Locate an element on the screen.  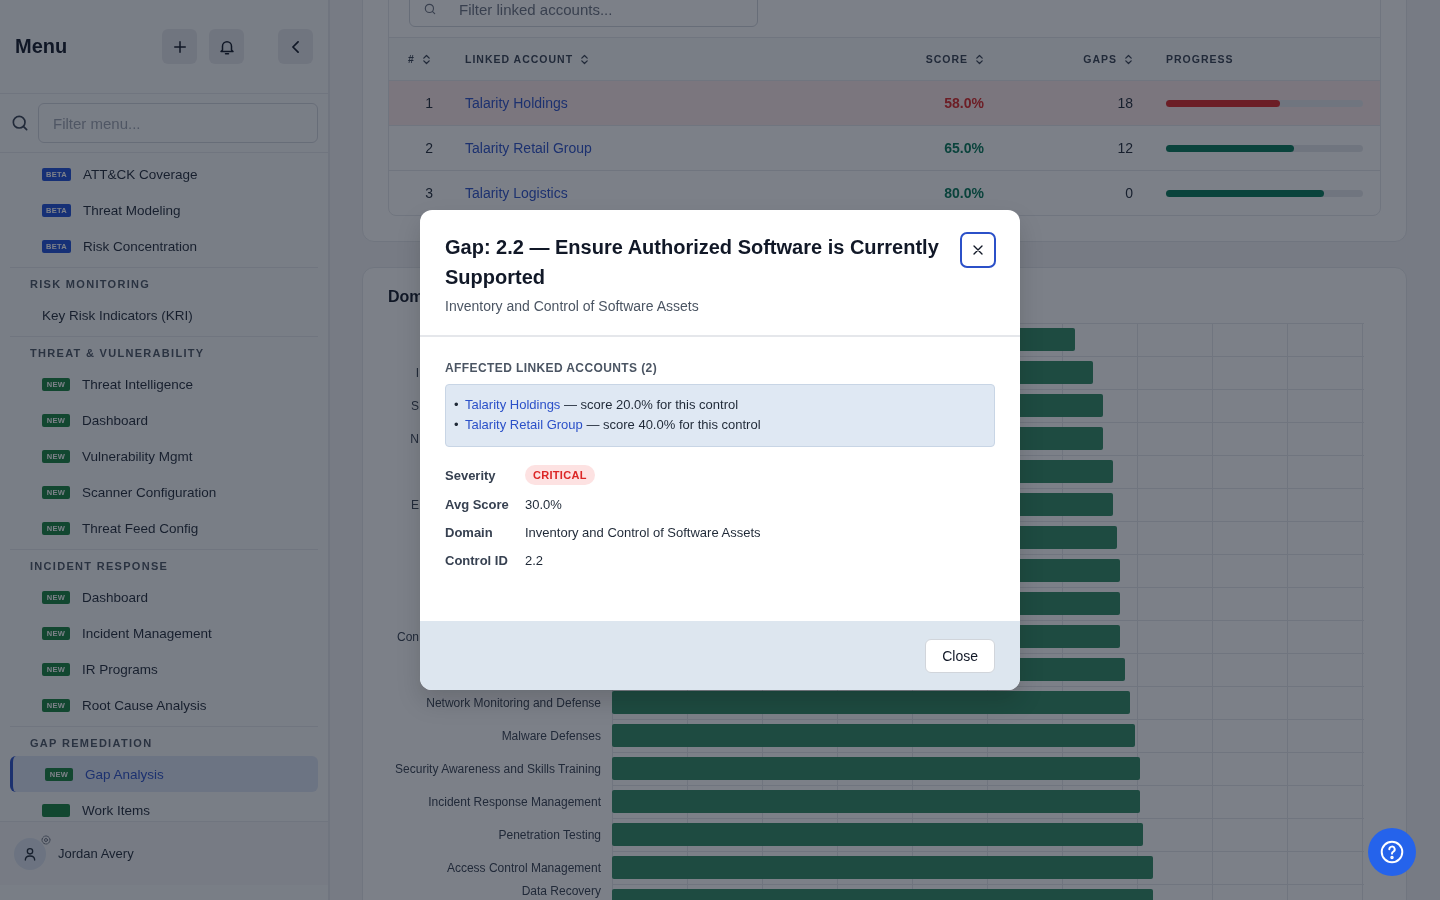
gear-icon is located at coordinates (46, 839).